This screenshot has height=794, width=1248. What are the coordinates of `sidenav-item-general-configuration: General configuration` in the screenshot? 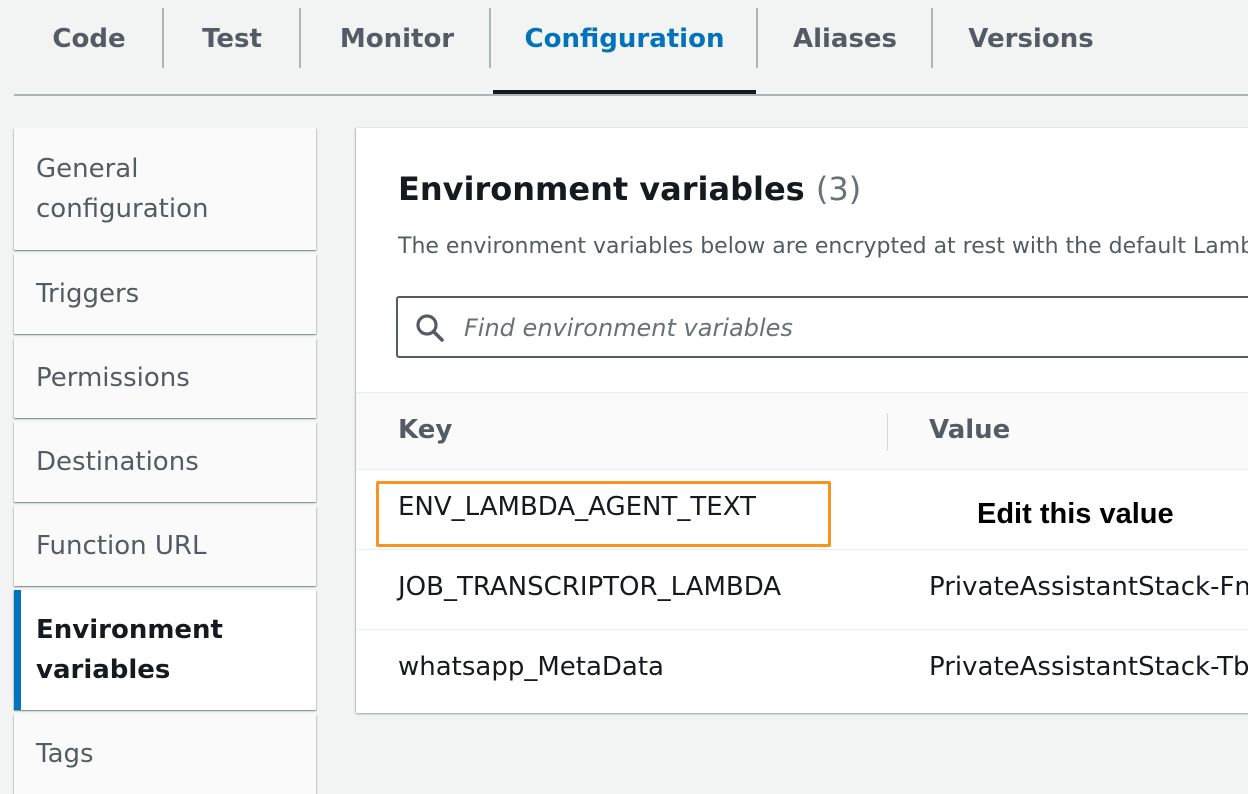 It's located at (165, 189).